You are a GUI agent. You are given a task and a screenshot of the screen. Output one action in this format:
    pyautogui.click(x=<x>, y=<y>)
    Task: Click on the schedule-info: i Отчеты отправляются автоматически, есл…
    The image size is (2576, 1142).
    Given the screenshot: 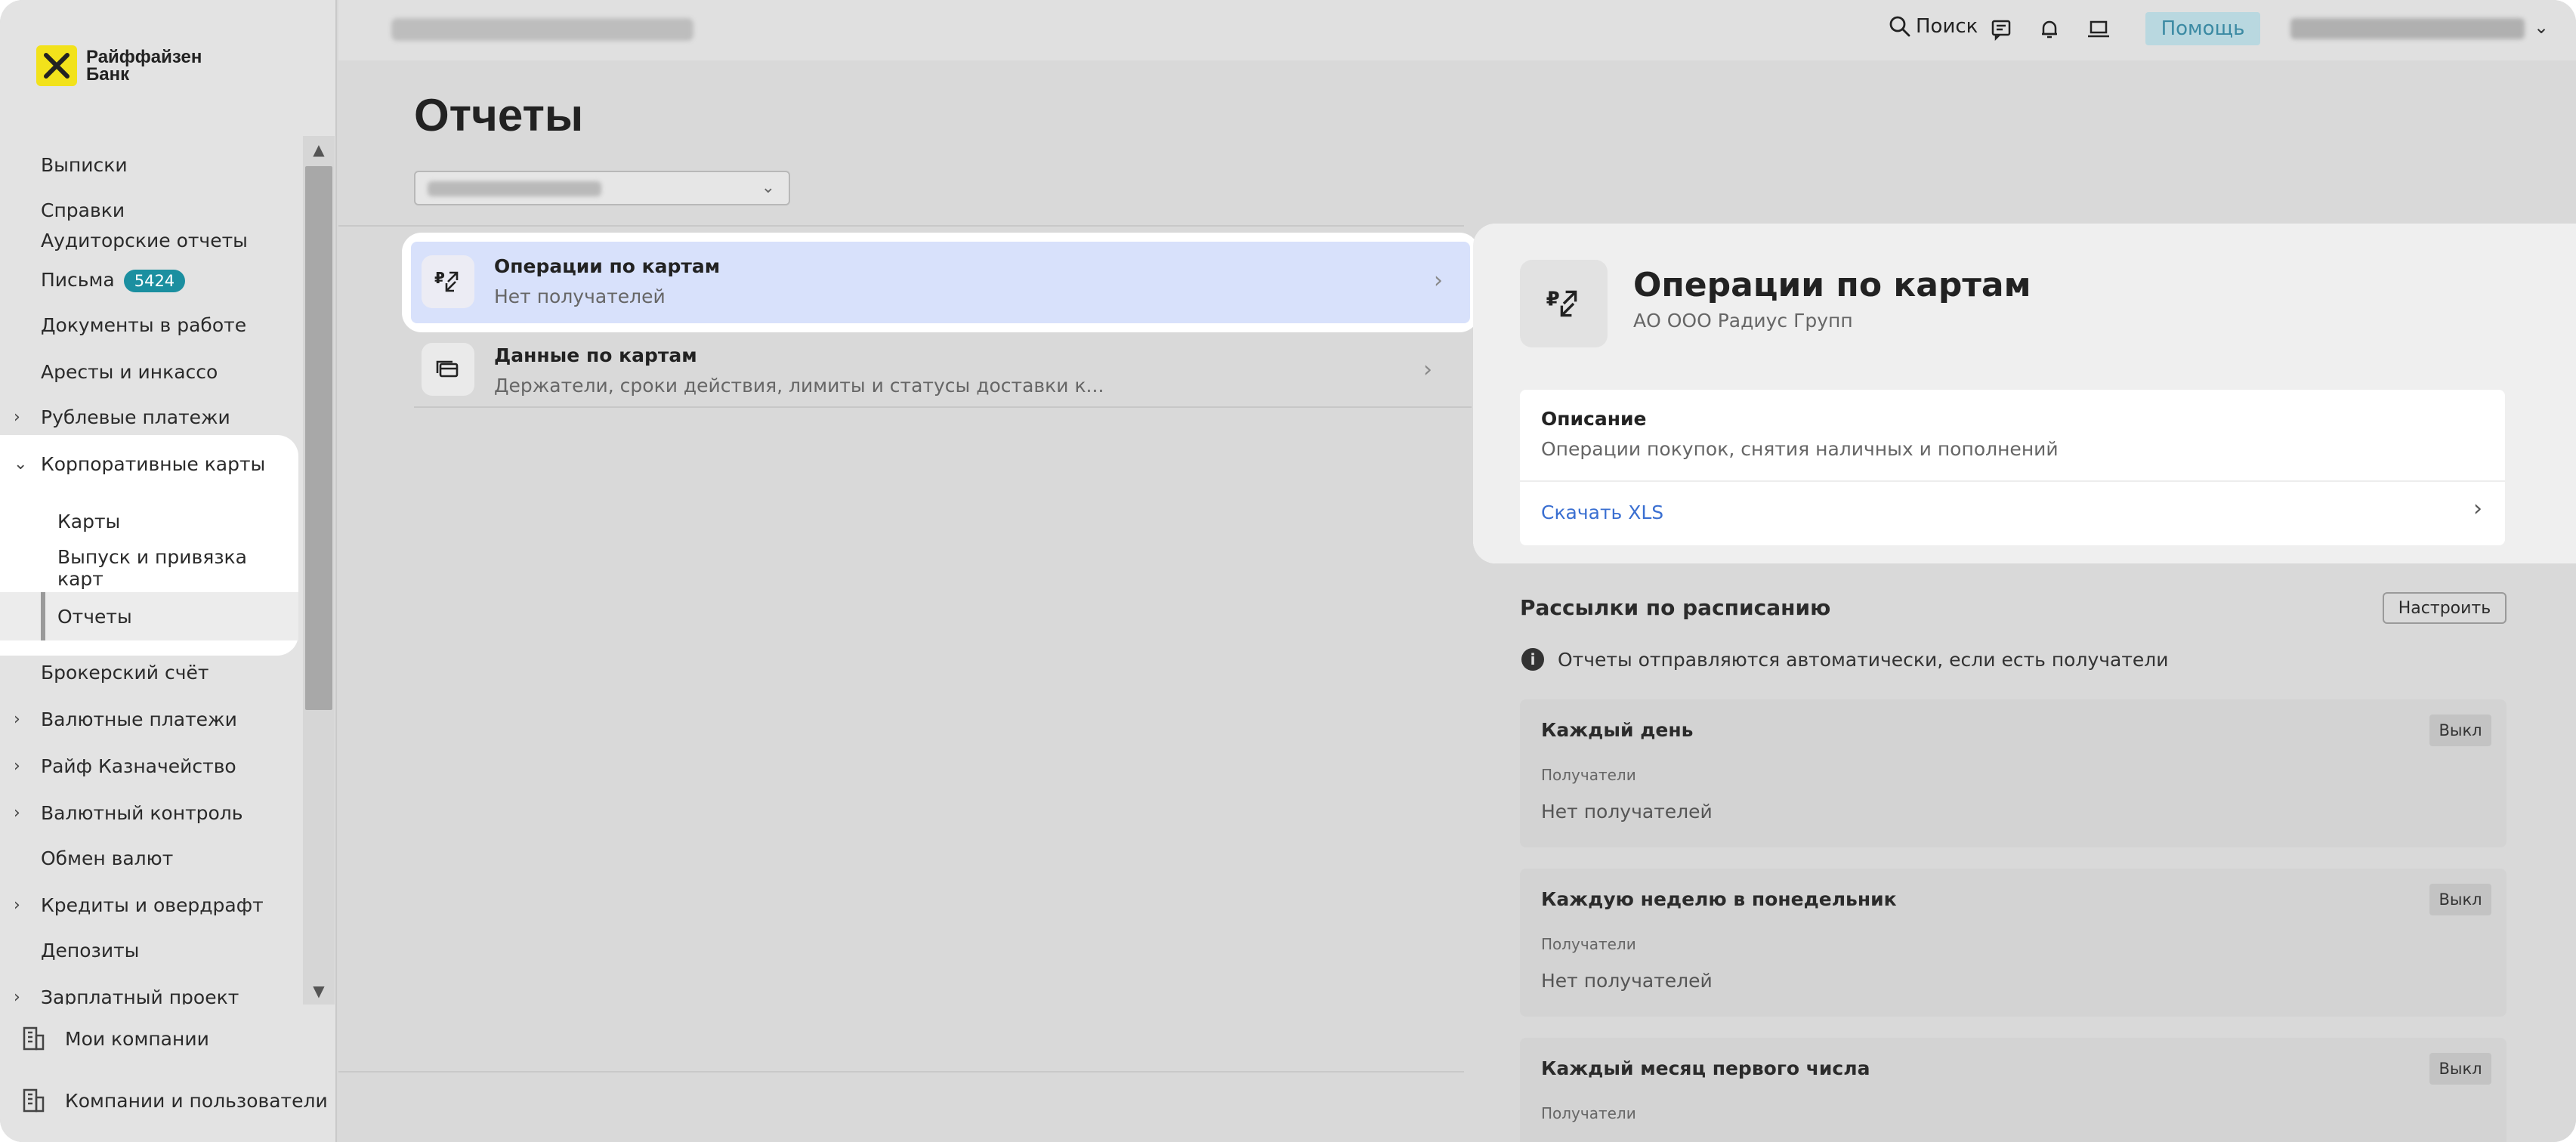 What is the action you would take?
    pyautogui.click(x=1845, y=660)
    